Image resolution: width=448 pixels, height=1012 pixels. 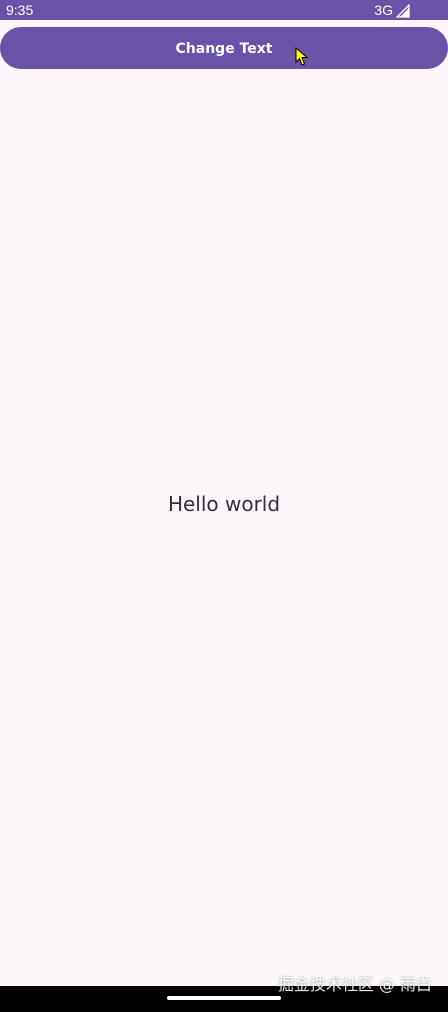 What do you see at coordinates (224, 10) in the screenshot?
I see `status-bar: 9:35 3G` at bounding box center [224, 10].